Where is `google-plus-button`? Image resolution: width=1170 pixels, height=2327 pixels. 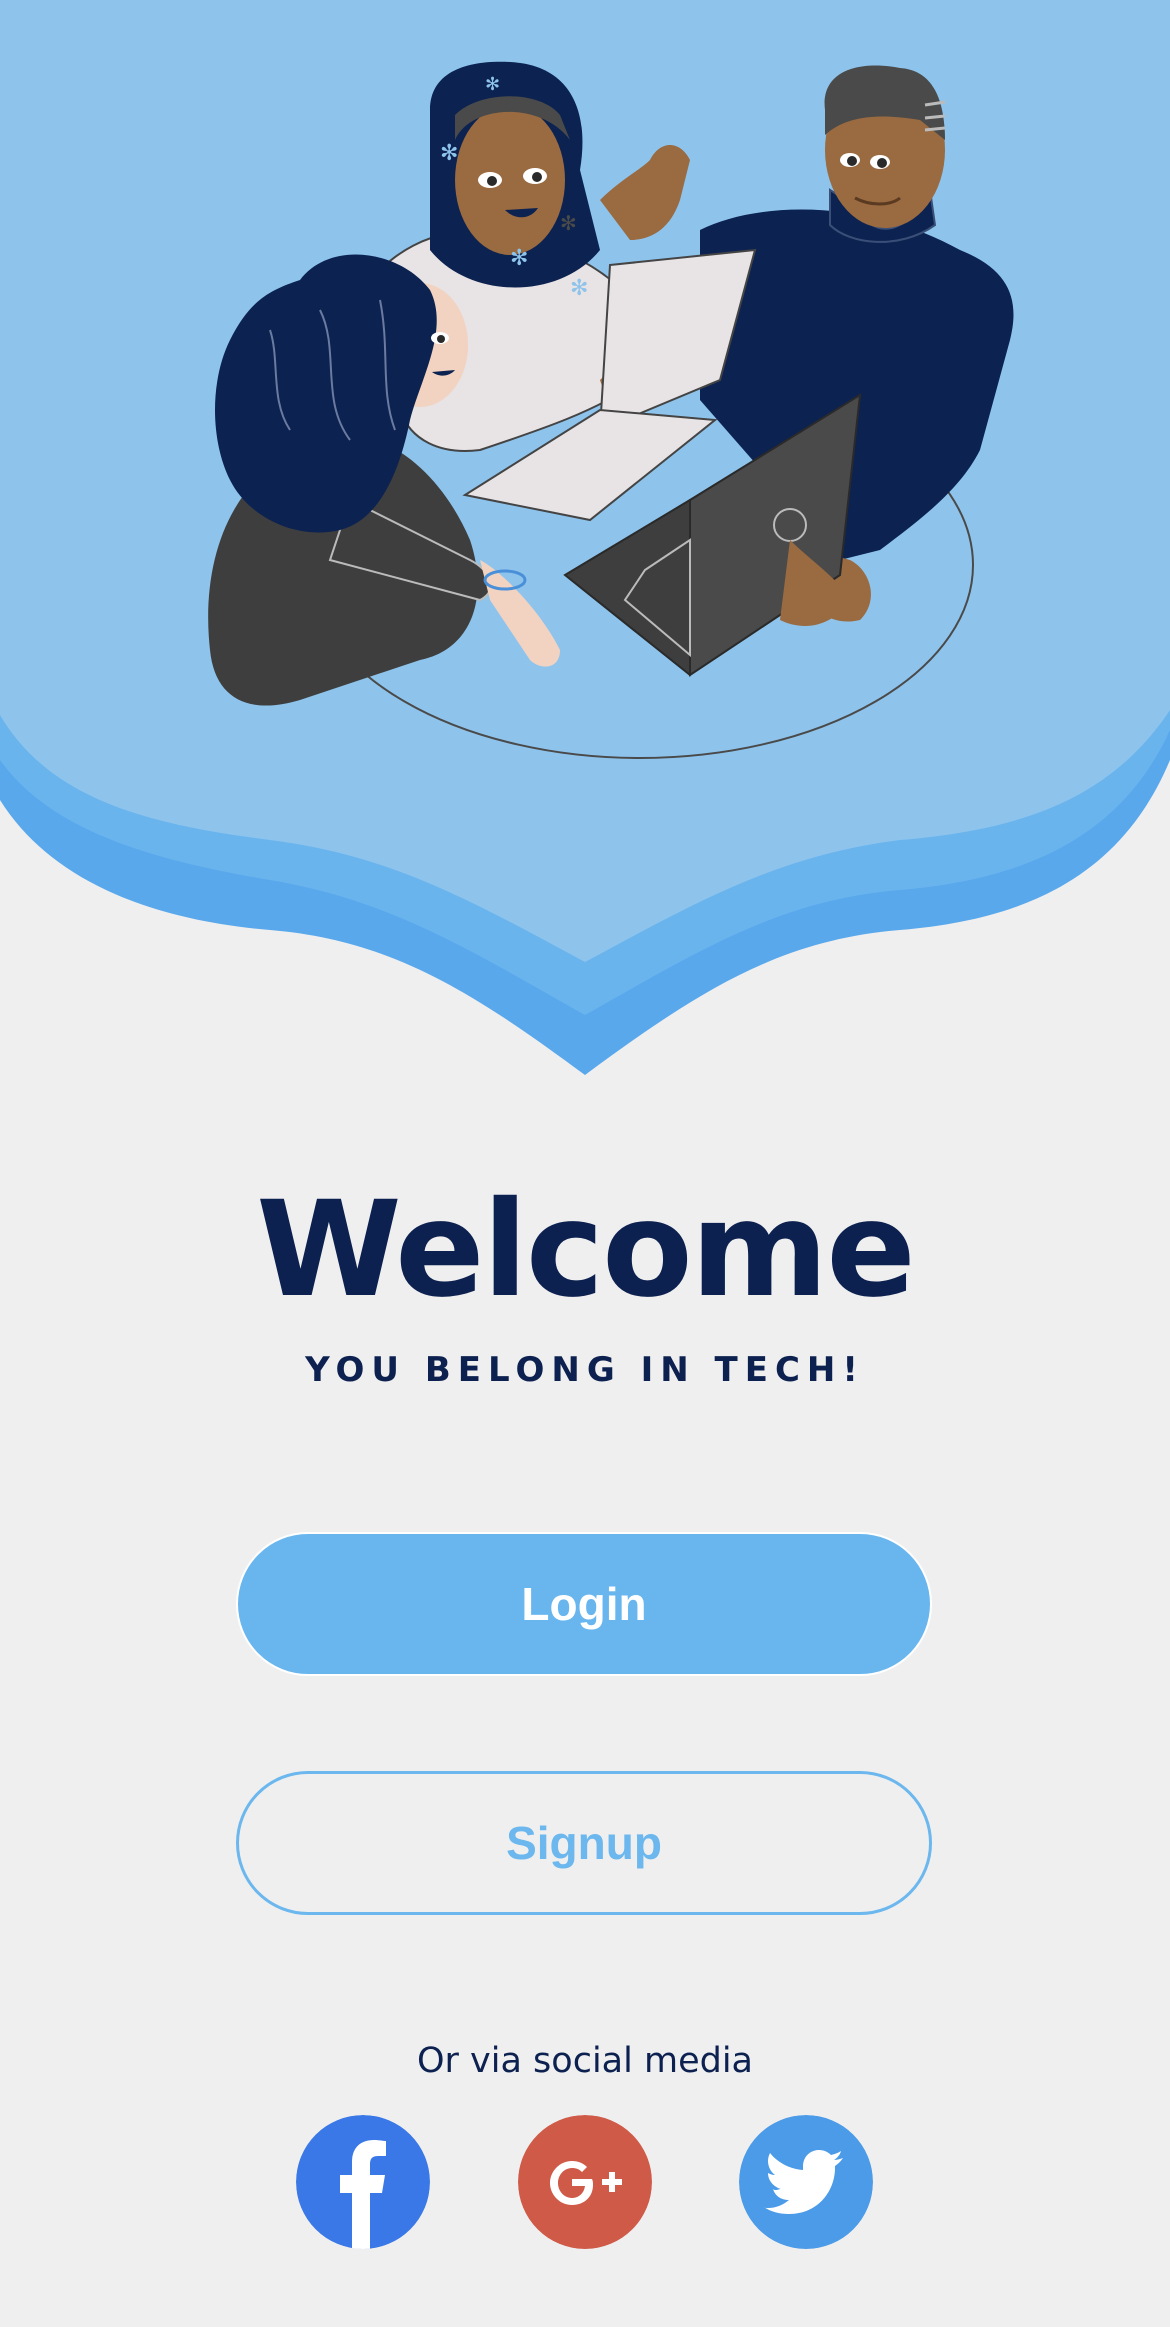 google-plus-button is located at coordinates (585, 2182).